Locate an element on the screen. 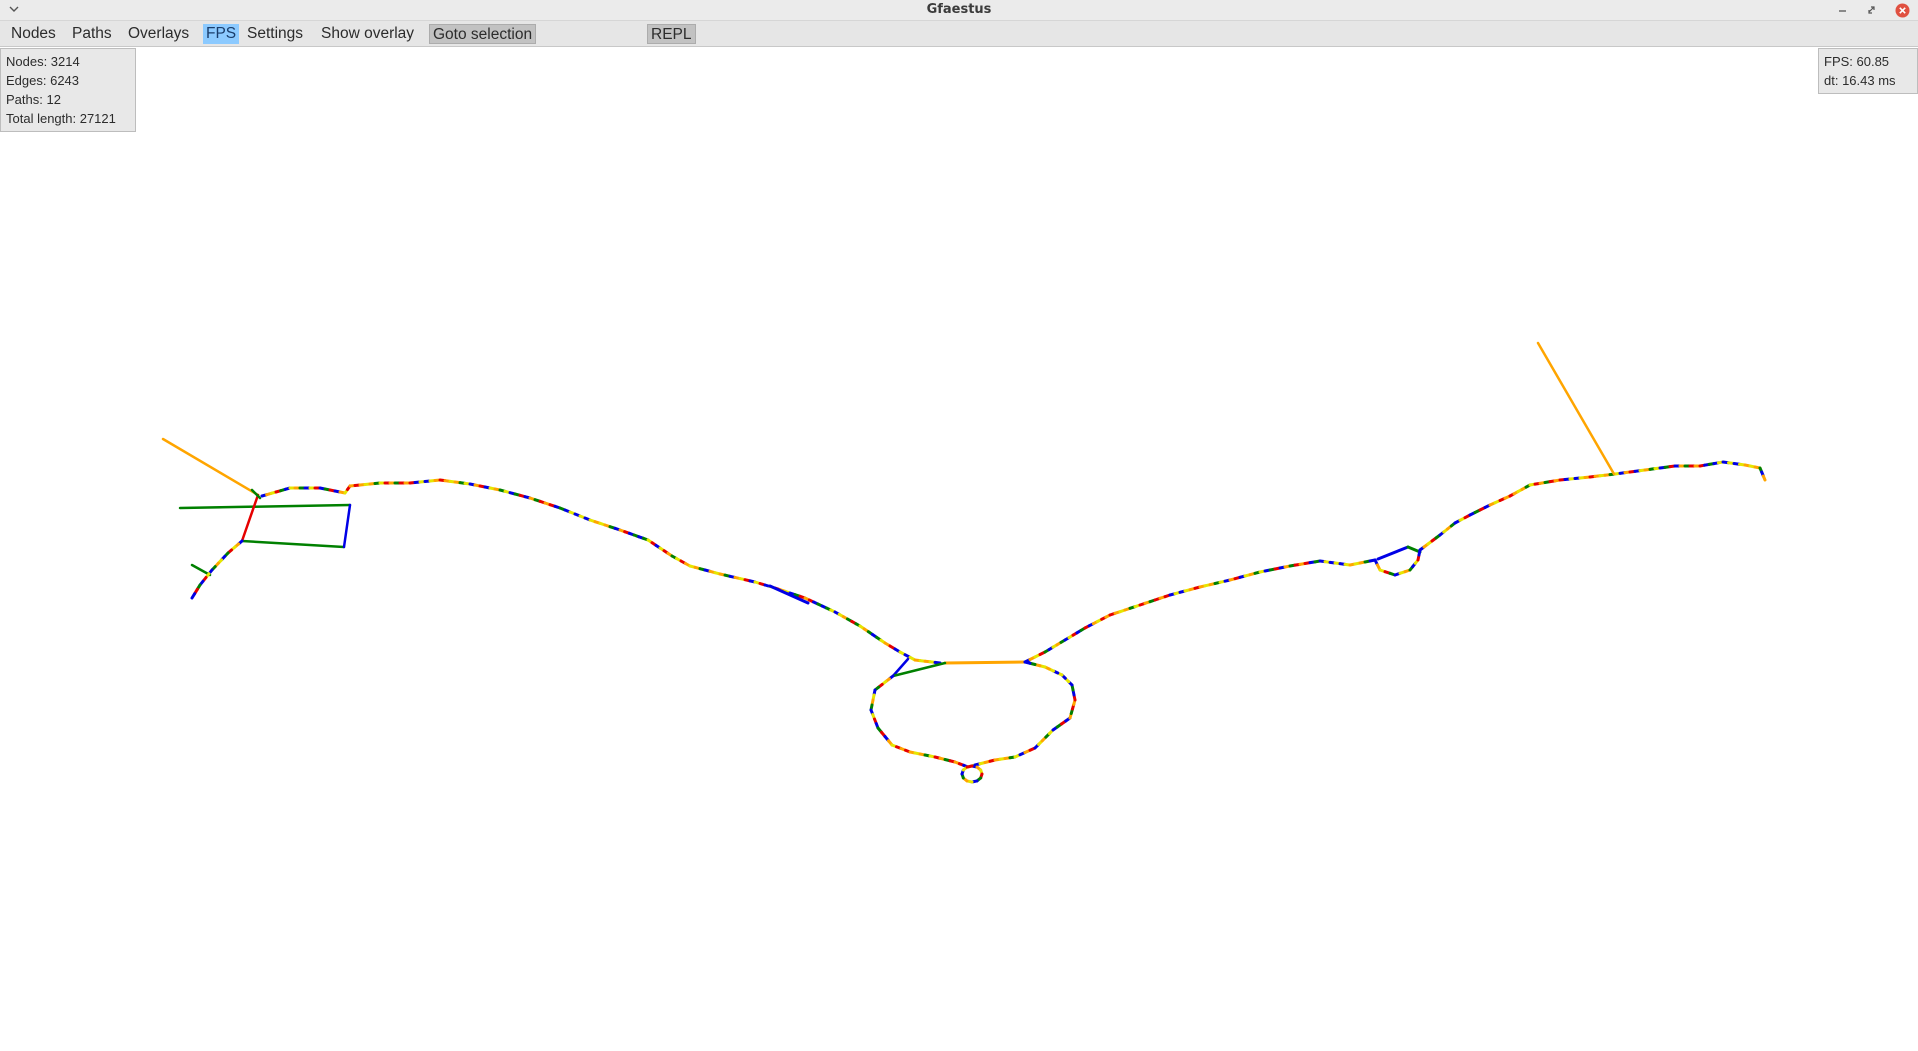 Image resolution: width=1918 pixels, height=1051 pixels. menu-paths: Paths is located at coordinates (92, 34).